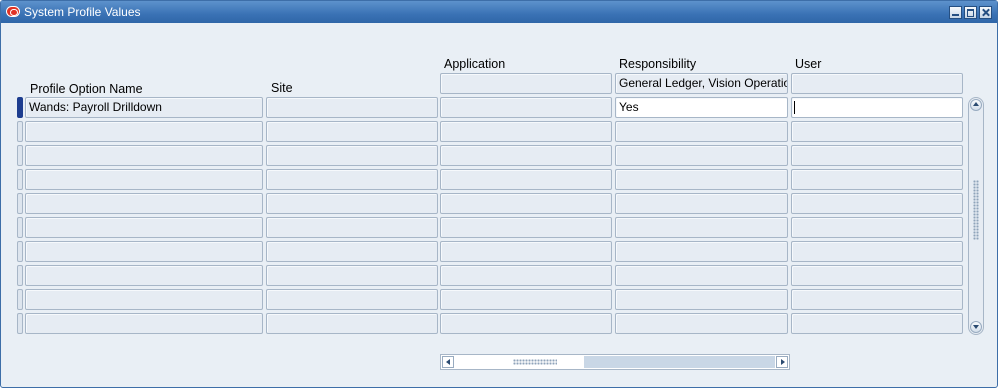  What do you see at coordinates (970, 12) in the screenshot?
I see `maximize-icon` at bounding box center [970, 12].